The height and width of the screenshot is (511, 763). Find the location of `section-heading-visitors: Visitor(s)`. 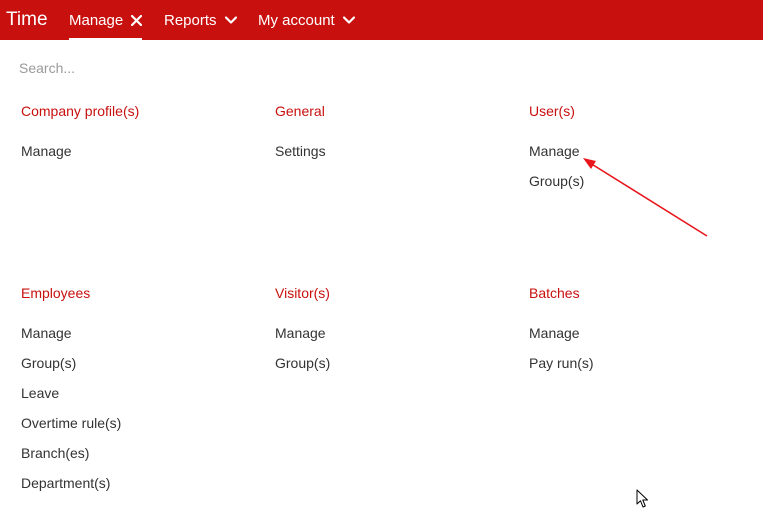

section-heading-visitors: Visitor(s) is located at coordinates (302, 293).